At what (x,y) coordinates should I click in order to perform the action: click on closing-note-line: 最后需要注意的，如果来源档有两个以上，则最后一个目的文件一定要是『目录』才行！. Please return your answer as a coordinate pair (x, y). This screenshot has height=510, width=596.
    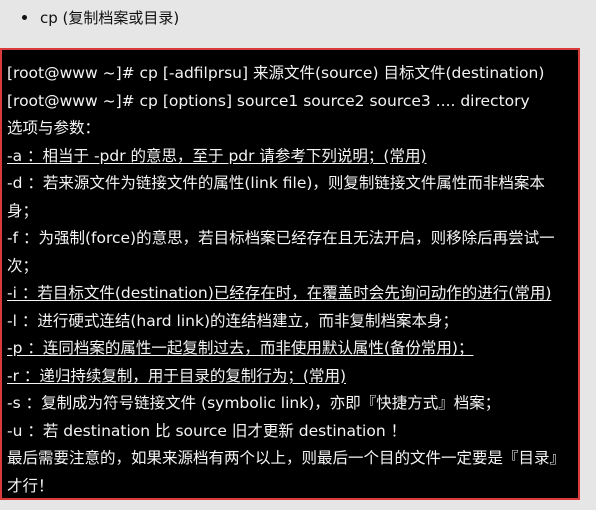
    Looking at the image, I should click on (286, 472).